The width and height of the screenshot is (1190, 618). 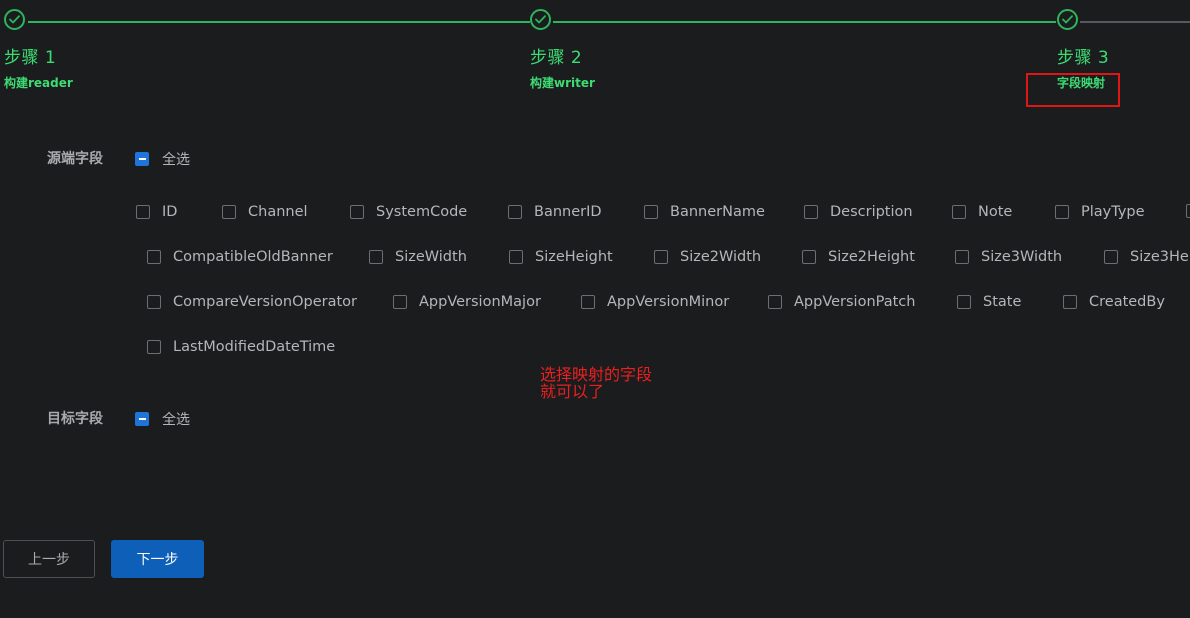 I want to click on source-field-option: AppVersionMinor, so click(x=655, y=302).